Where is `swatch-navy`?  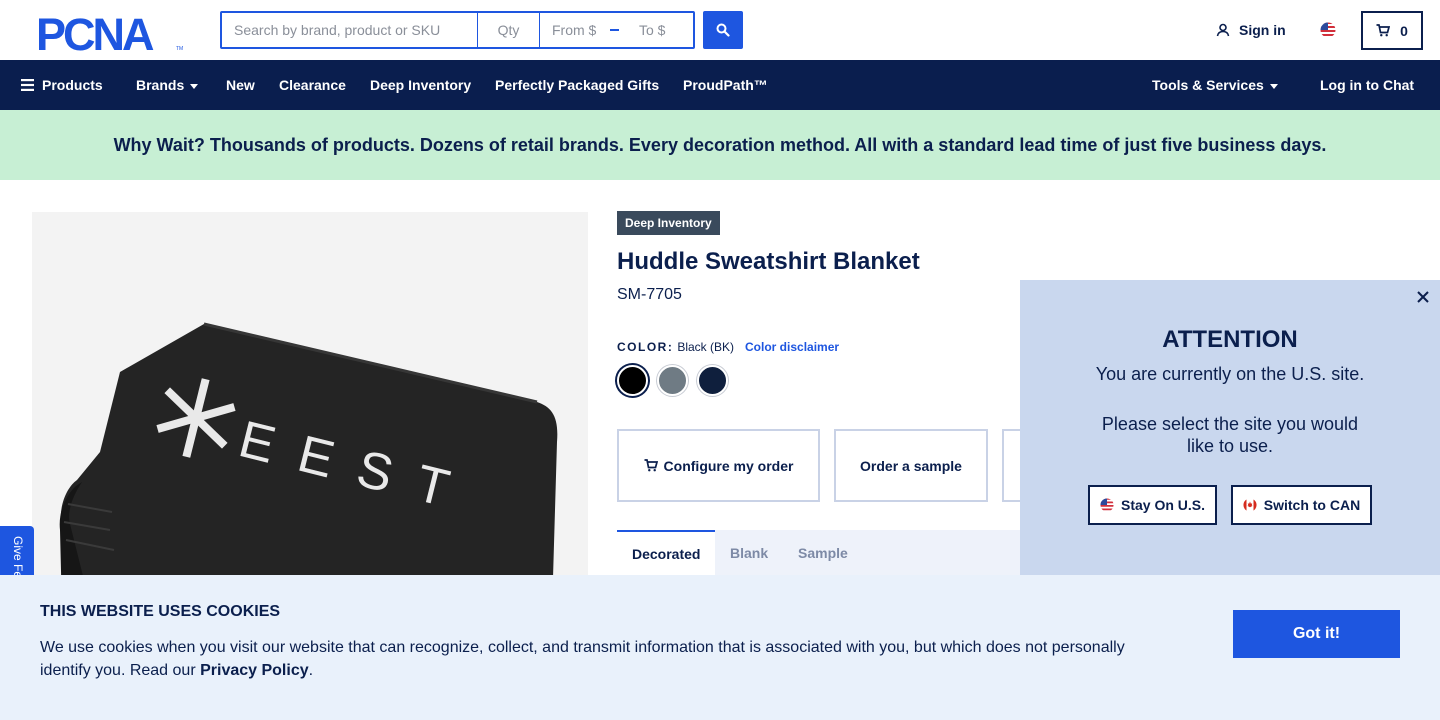 swatch-navy is located at coordinates (712, 380).